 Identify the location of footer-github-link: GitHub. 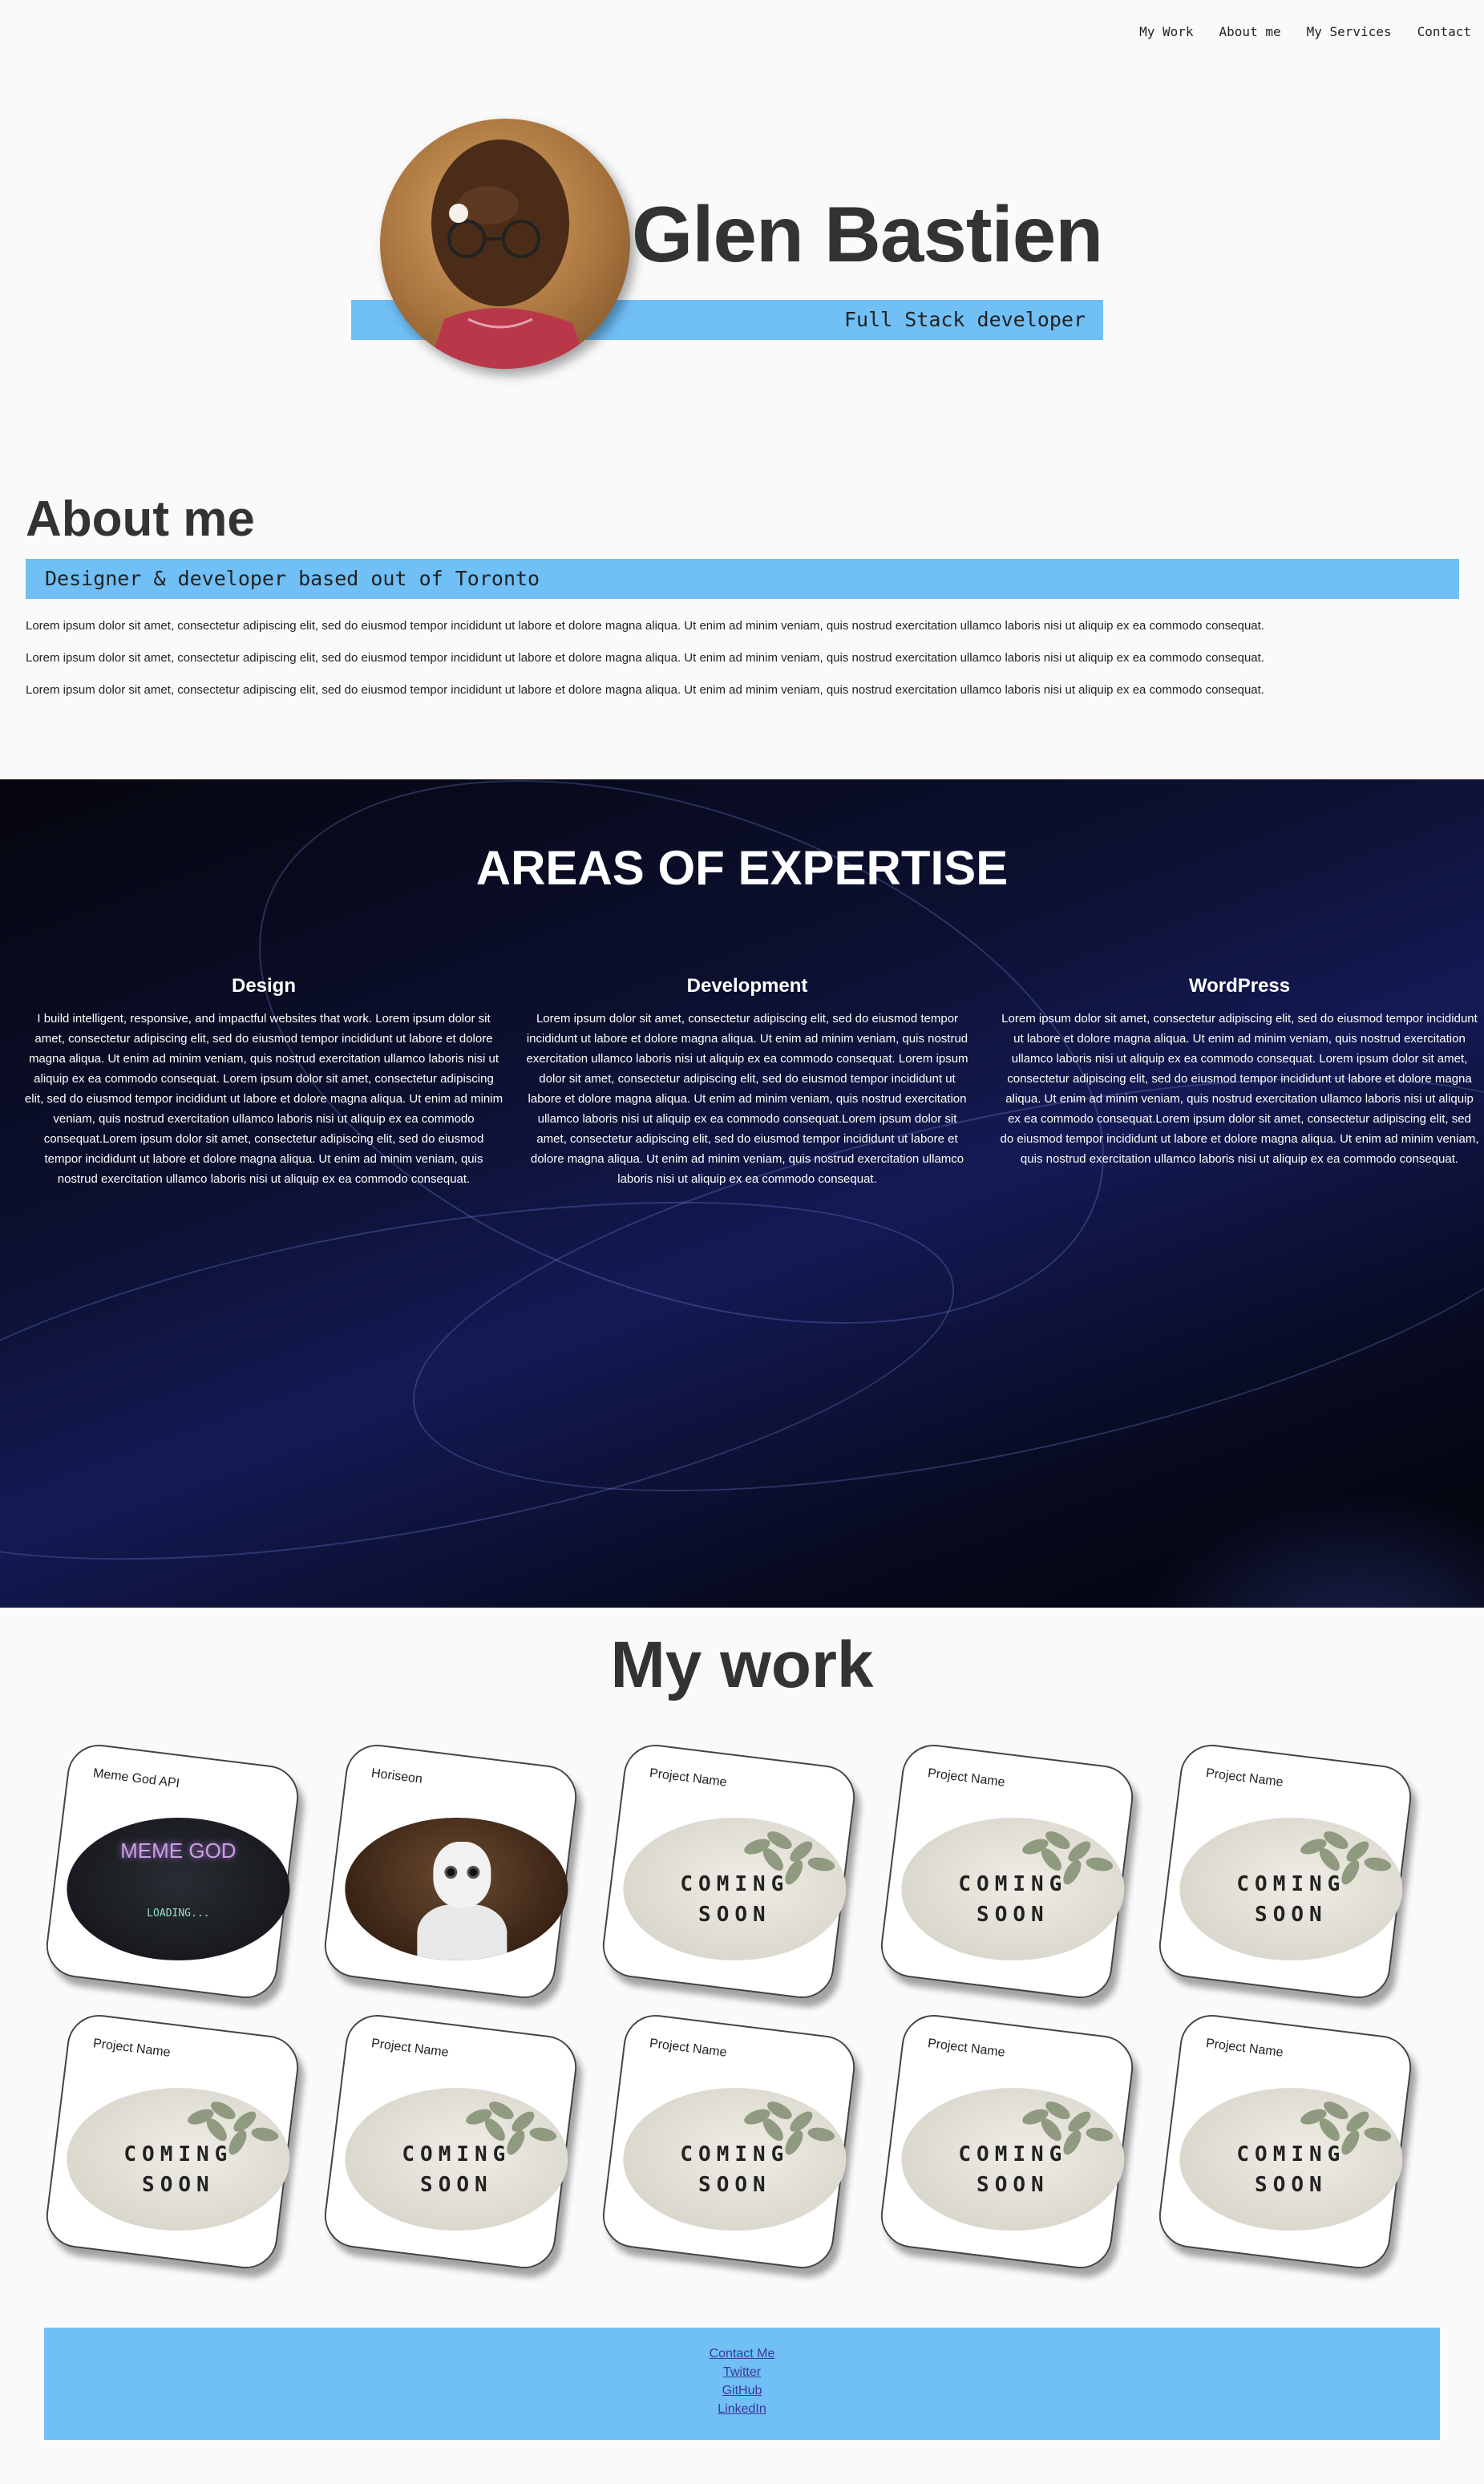
(742, 2391).